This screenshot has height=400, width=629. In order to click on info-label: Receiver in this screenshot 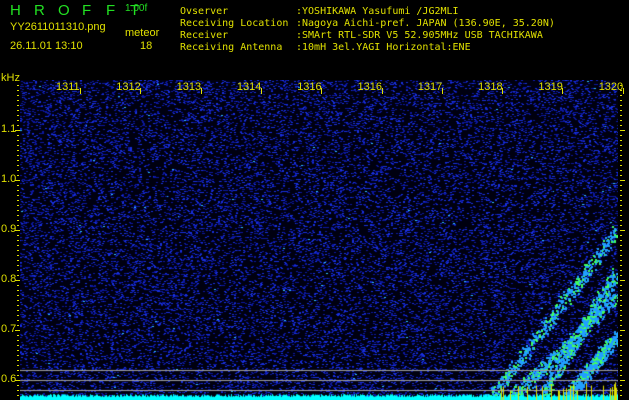, I will do `click(204, 35)`.